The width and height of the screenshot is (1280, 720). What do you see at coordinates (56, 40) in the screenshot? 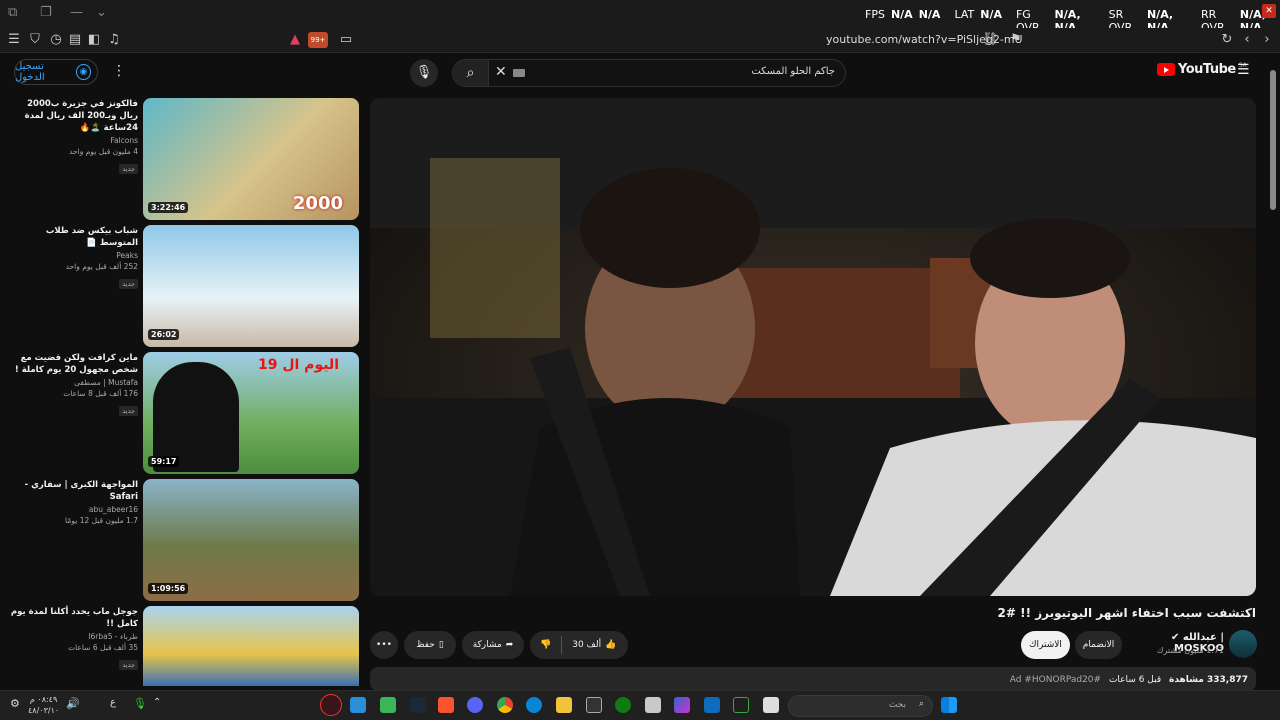
I see `history-icon: ◷` at bounding box center [56, 40].